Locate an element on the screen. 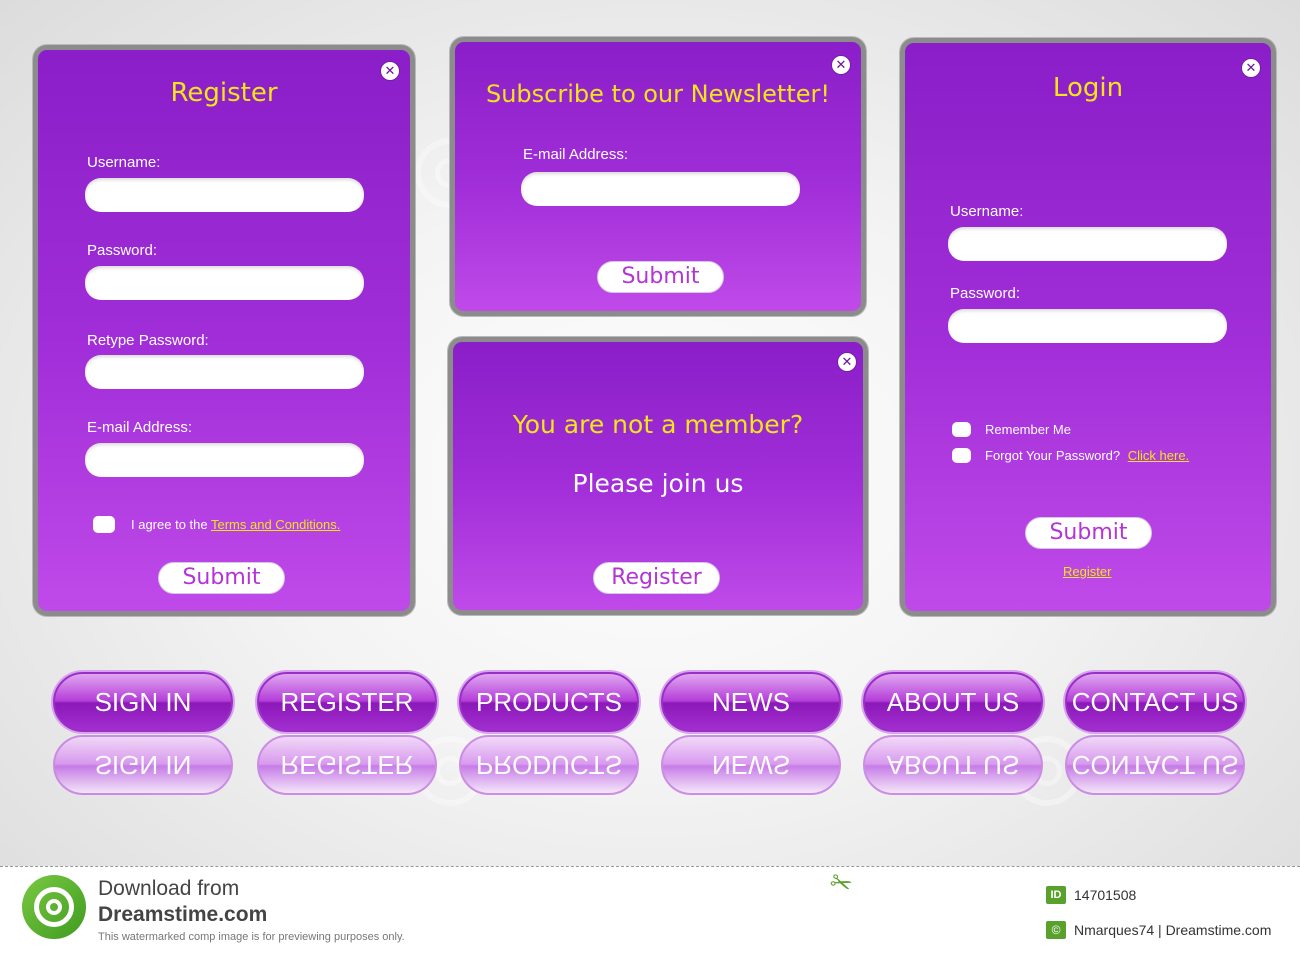 The image size is (1300, 958). newsletter-submit-button: Submit is located at coordinates (660, 277).